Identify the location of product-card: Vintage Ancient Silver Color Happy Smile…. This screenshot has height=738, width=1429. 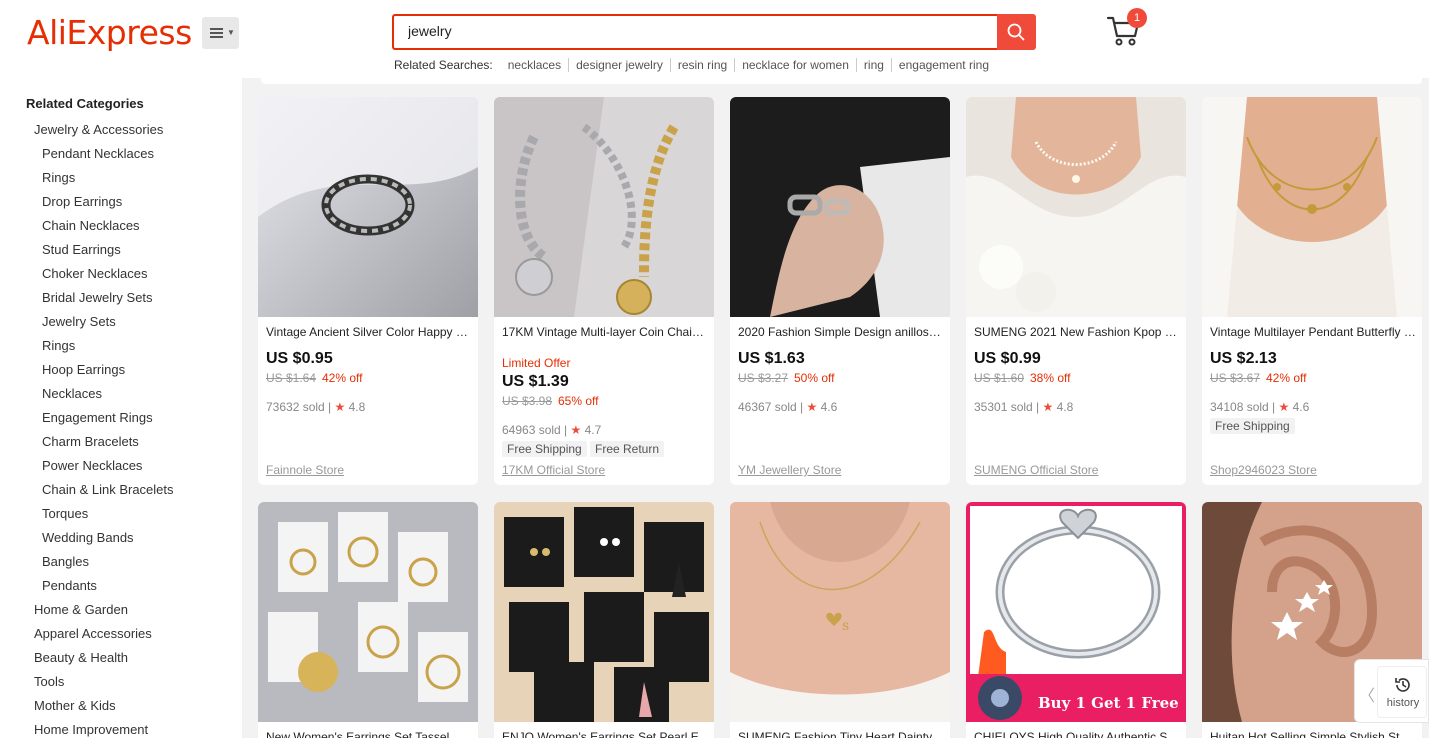
(368, 291).